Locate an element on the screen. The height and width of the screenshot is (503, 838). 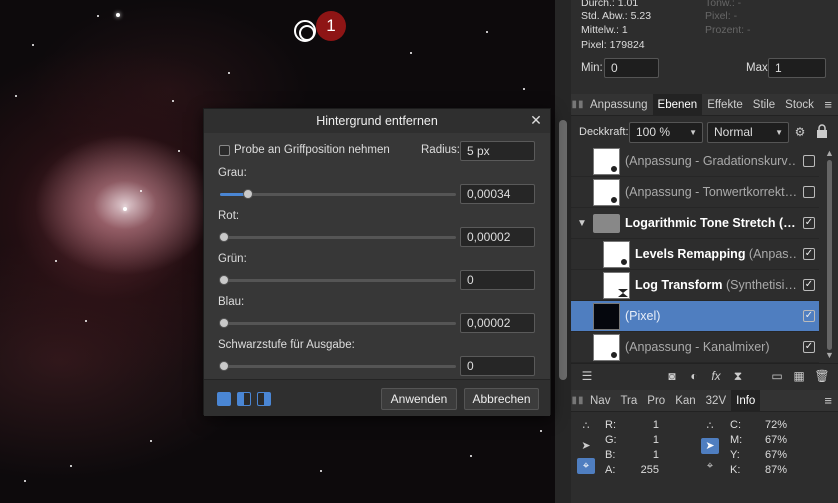
tab-tra: Tra is located at coordinates (628, 401).